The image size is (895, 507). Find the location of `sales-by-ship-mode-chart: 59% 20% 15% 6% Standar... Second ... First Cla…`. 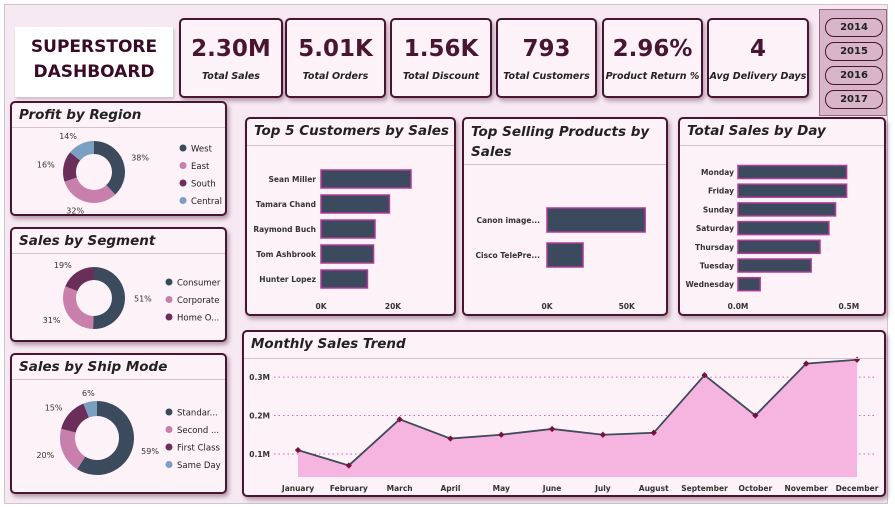

sales-by-ship-mode-chart: 59% 20% 15% 6% Standar... Second ... First Cla… is located at coordinates (128, 432).